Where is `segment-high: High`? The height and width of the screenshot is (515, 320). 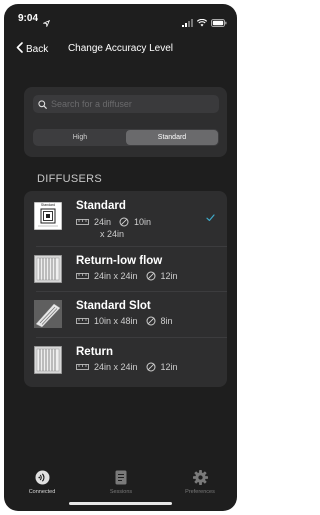 segment-high: High is located at coordinates (80, 137).